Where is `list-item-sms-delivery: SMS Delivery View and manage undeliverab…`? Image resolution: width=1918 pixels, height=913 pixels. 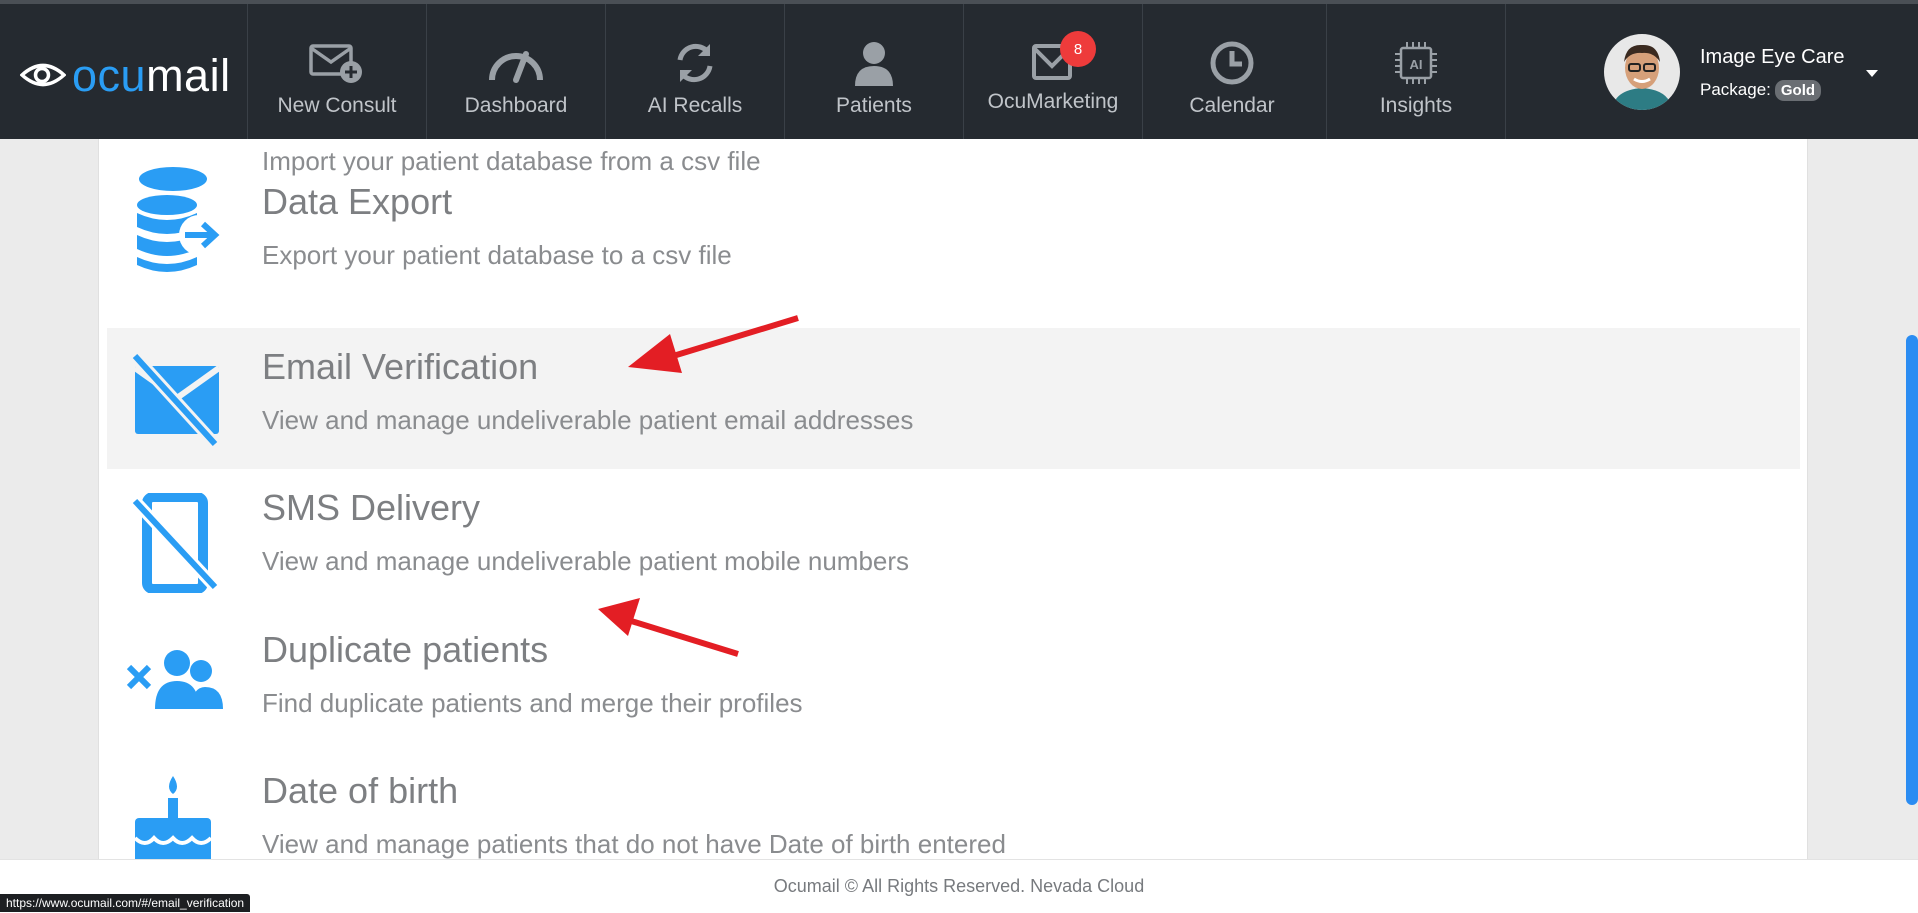
list-item-sms-delivery: SMS Delivery View and manage undeliverab… is located at coordinates (953, 539).